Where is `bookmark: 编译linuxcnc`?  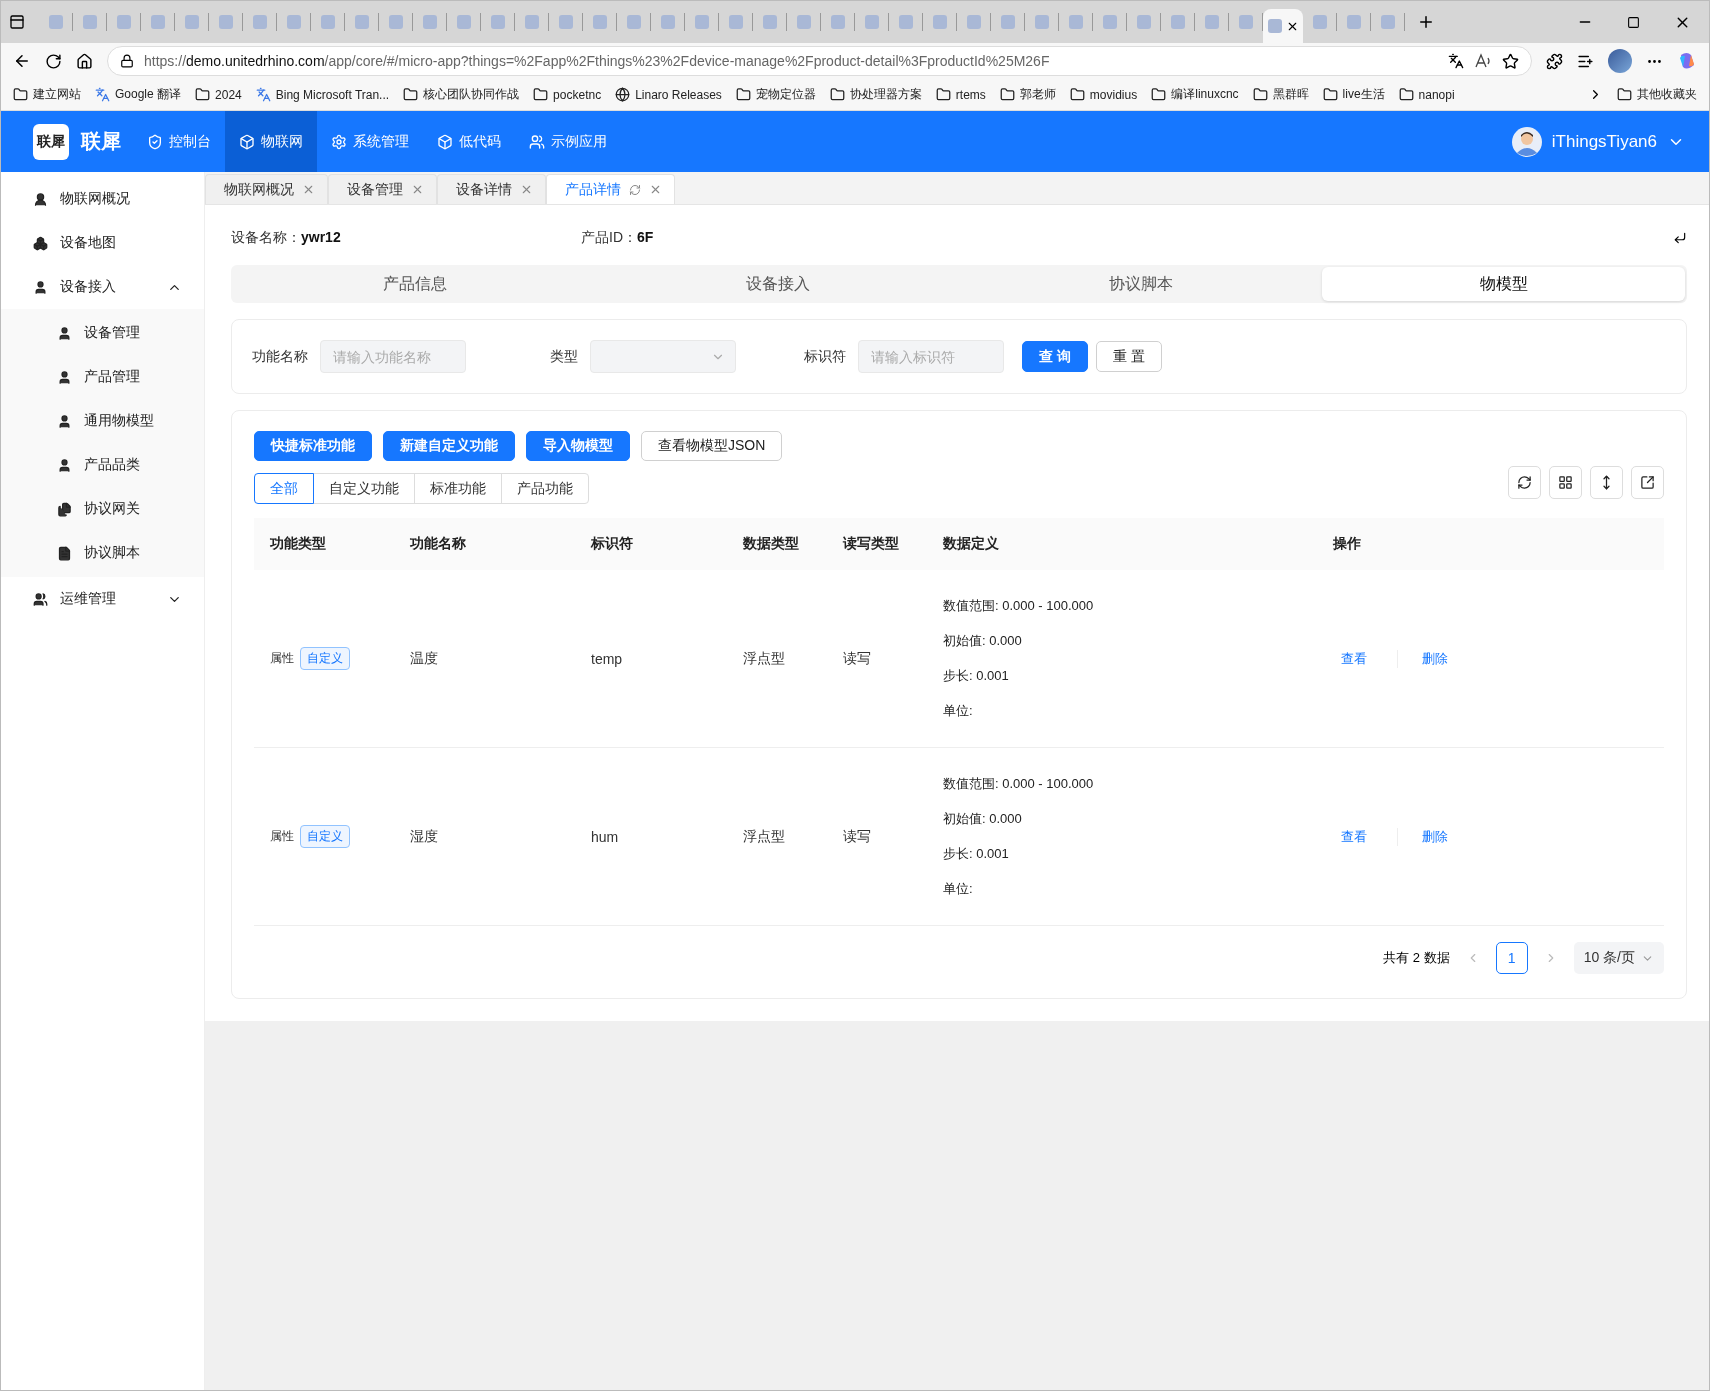 bookmark: 编译linuxcnc is located at coordinates (1195, 94).